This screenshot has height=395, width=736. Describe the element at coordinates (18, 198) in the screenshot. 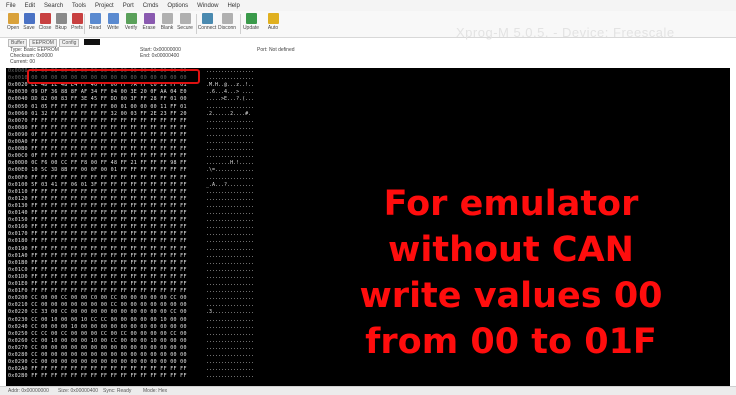

I see `hex-row-address: 0x0120` at that location.